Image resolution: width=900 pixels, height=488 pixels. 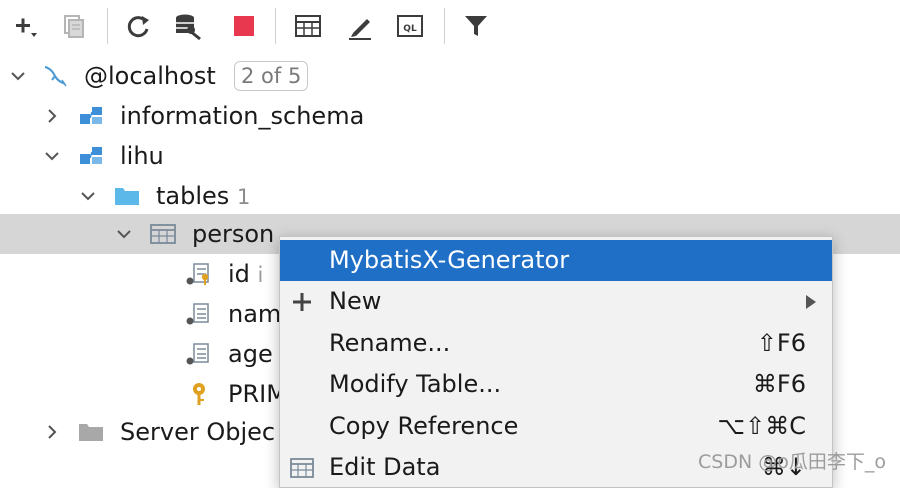 I want to click on edit-button, so click(x=360, y=26).